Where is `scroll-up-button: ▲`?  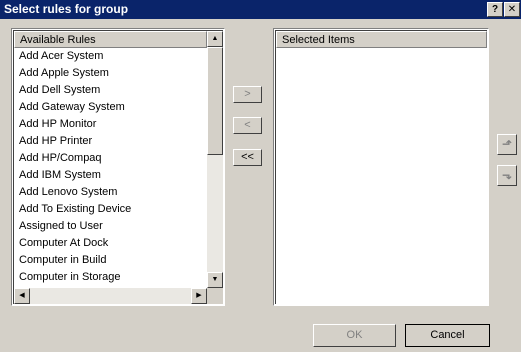 scroll-up-button: ▲ is located at coordinates (215, 39).